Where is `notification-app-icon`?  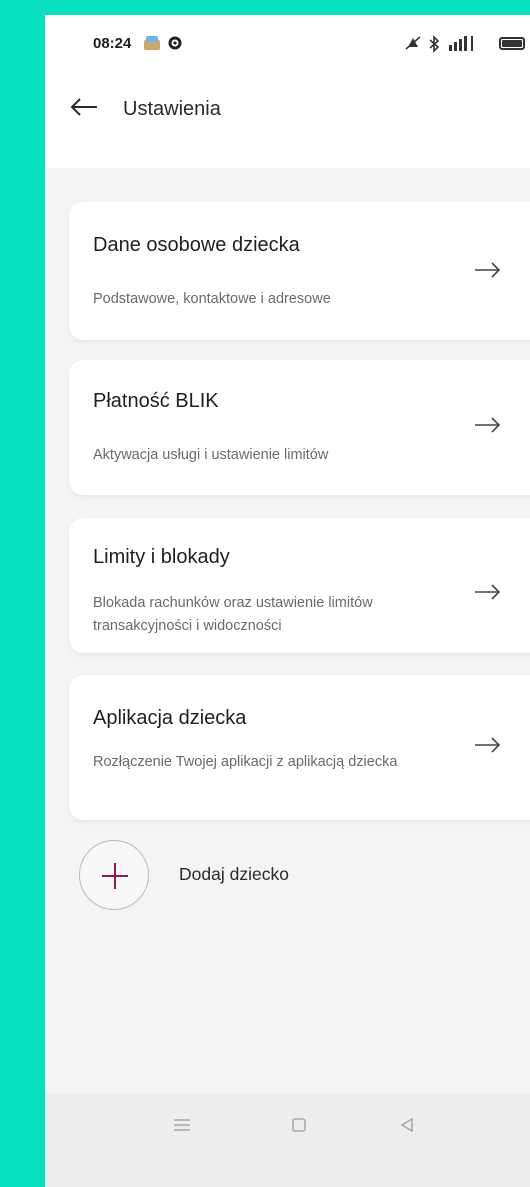
notification-app-icon is located at coordinates (152, 44).